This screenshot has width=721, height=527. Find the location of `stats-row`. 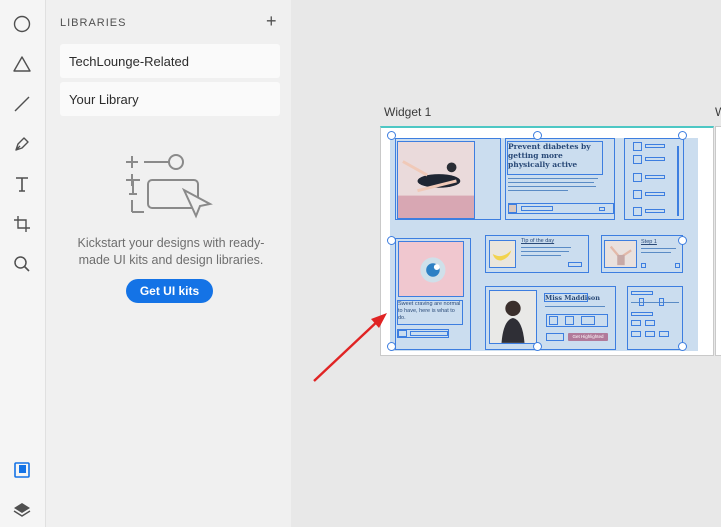

stats-row is located at coordinates (577, 320).